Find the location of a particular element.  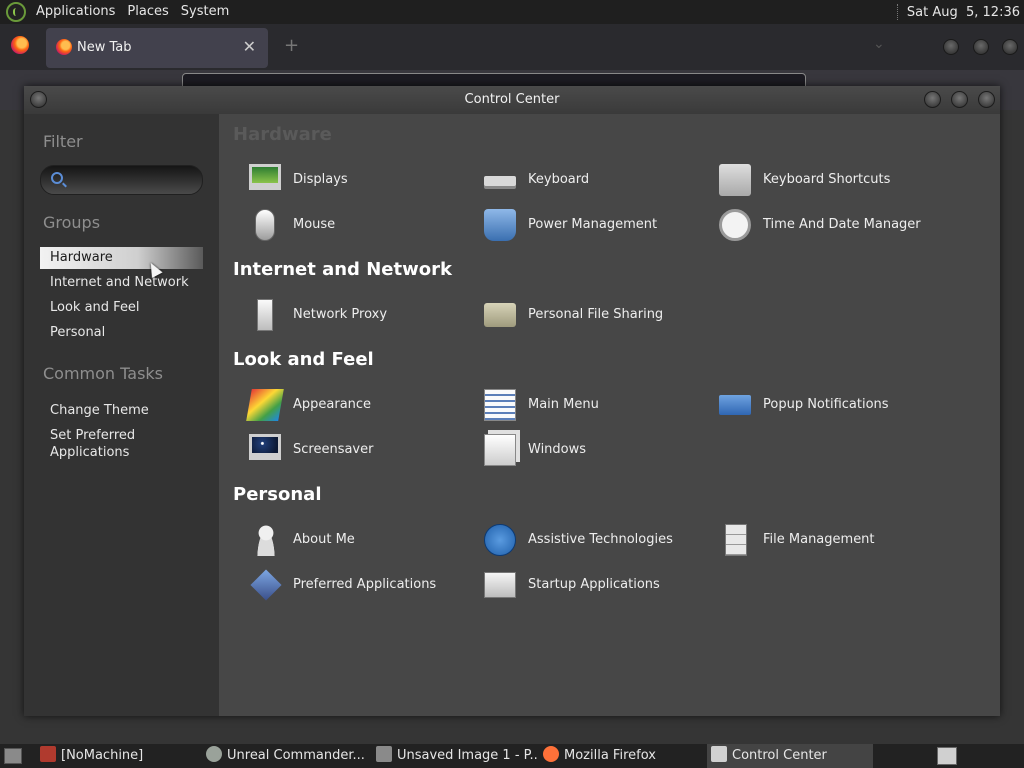

keyboard-icon is located at coordinates (500, 181).